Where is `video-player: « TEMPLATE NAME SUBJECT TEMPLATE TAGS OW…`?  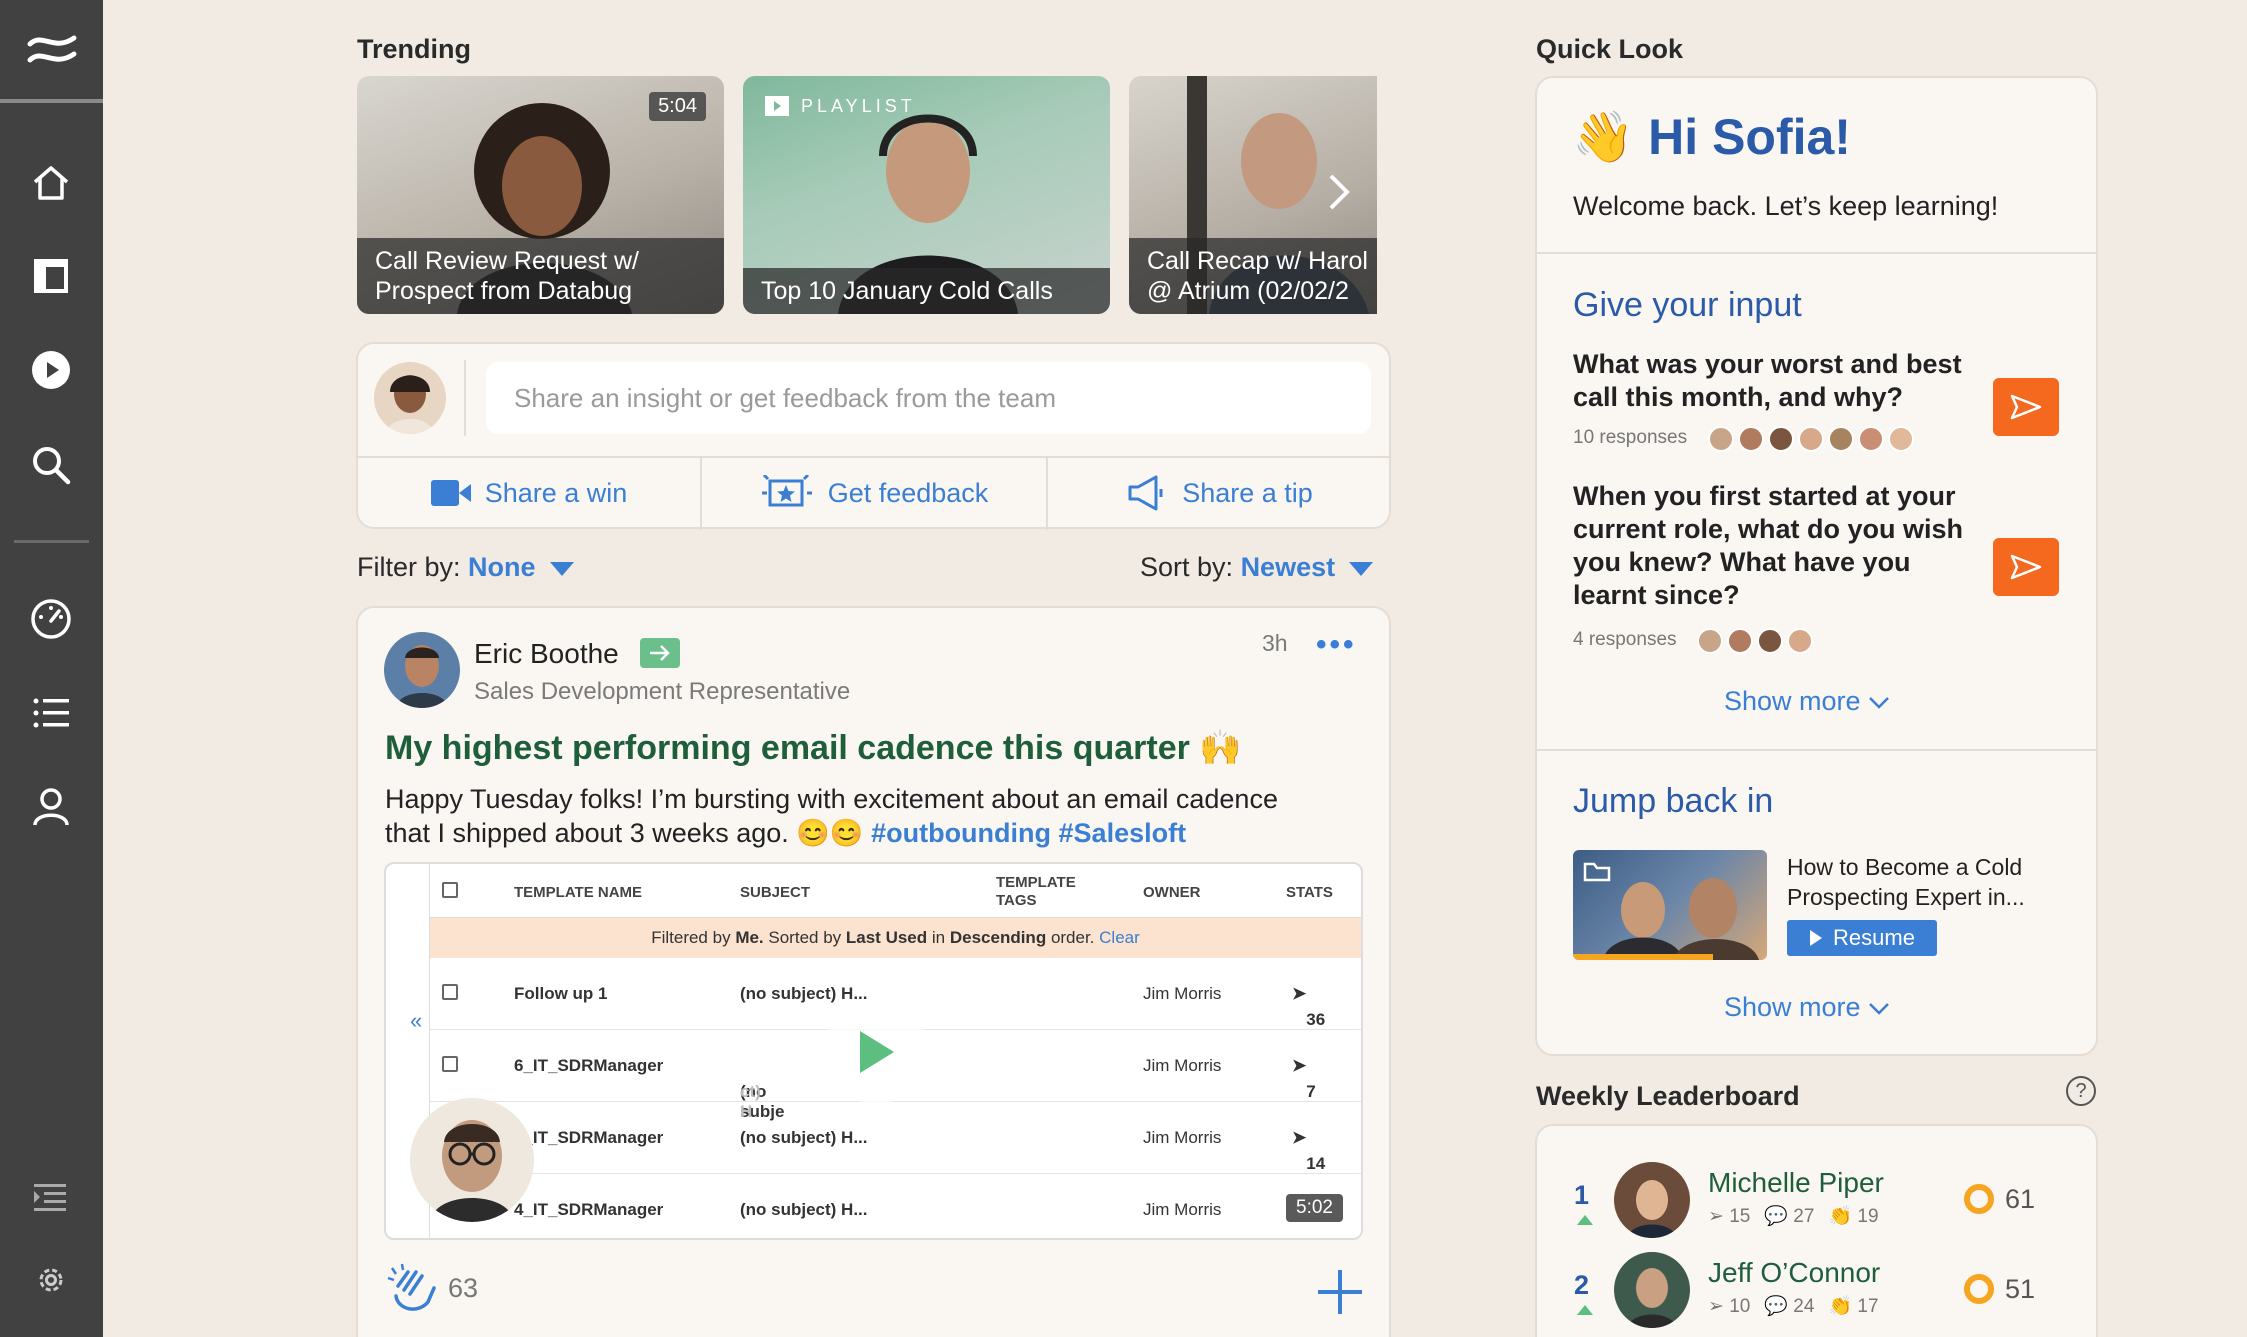
video-player: « TEMPLATE NAME SUBJECT TEMPLATE TAGS OW… is located at coordinates (873, 1051).